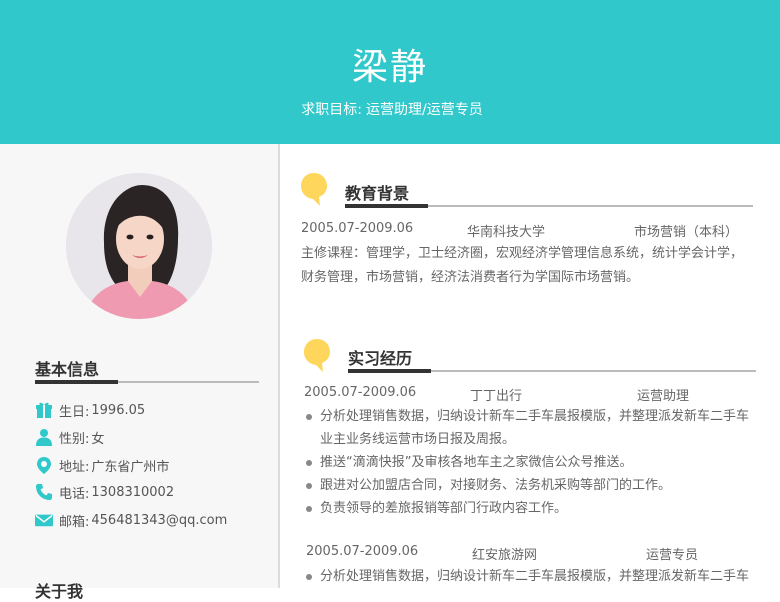  Describe the element at coordinates (496, 396) in the screenshot. I see `job-company: 丁丁出行` at that location.